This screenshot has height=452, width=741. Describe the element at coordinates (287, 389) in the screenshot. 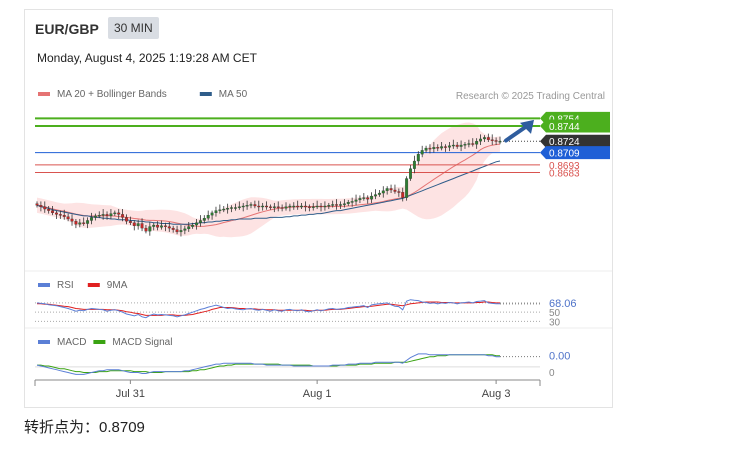

I see `x-axis: Jul 31 Aug 1 Aug 3` at that location.